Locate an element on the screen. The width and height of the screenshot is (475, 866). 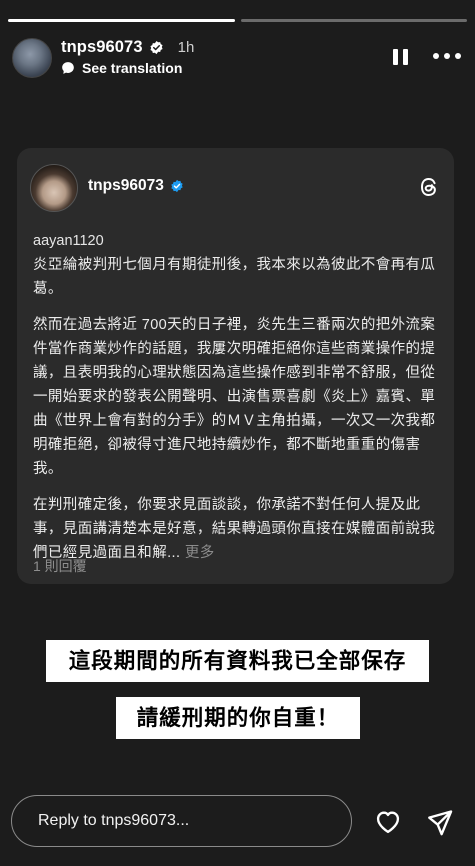
reply-count: 1 則回覆 is located at coordinates (60, 566).